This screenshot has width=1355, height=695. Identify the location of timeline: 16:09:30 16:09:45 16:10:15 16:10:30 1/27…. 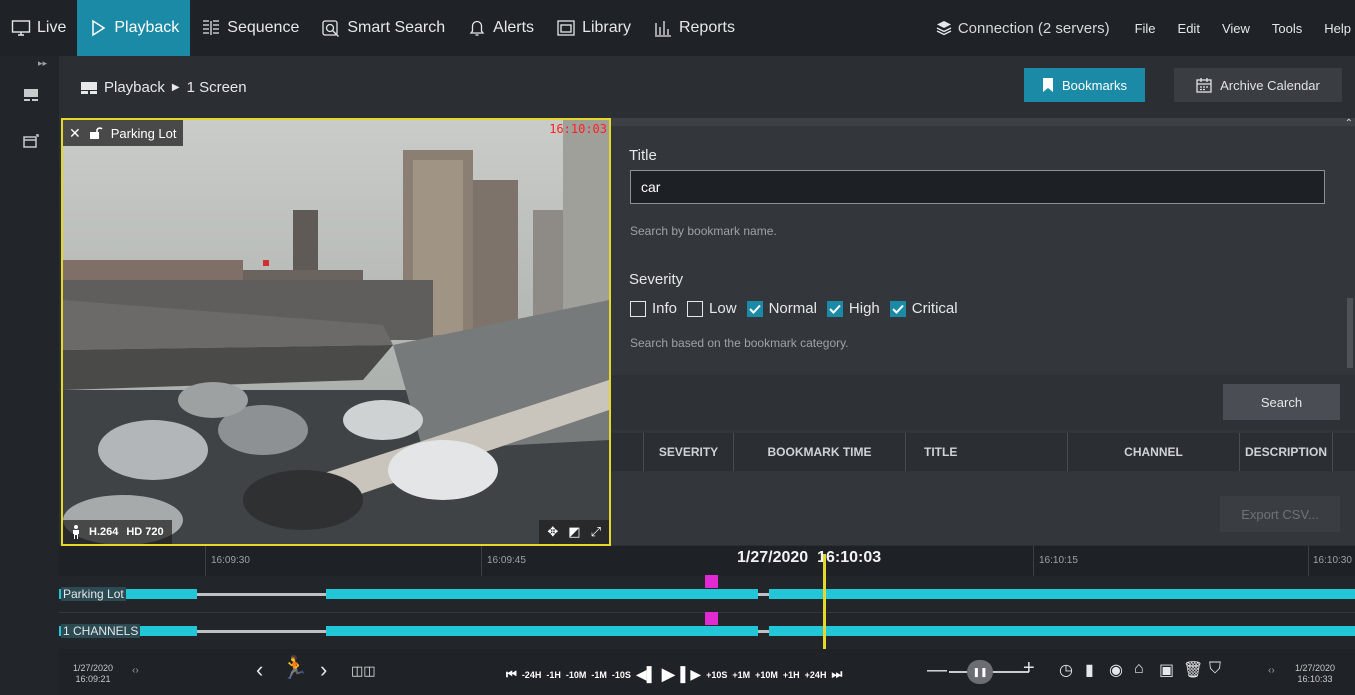
(707, 598).